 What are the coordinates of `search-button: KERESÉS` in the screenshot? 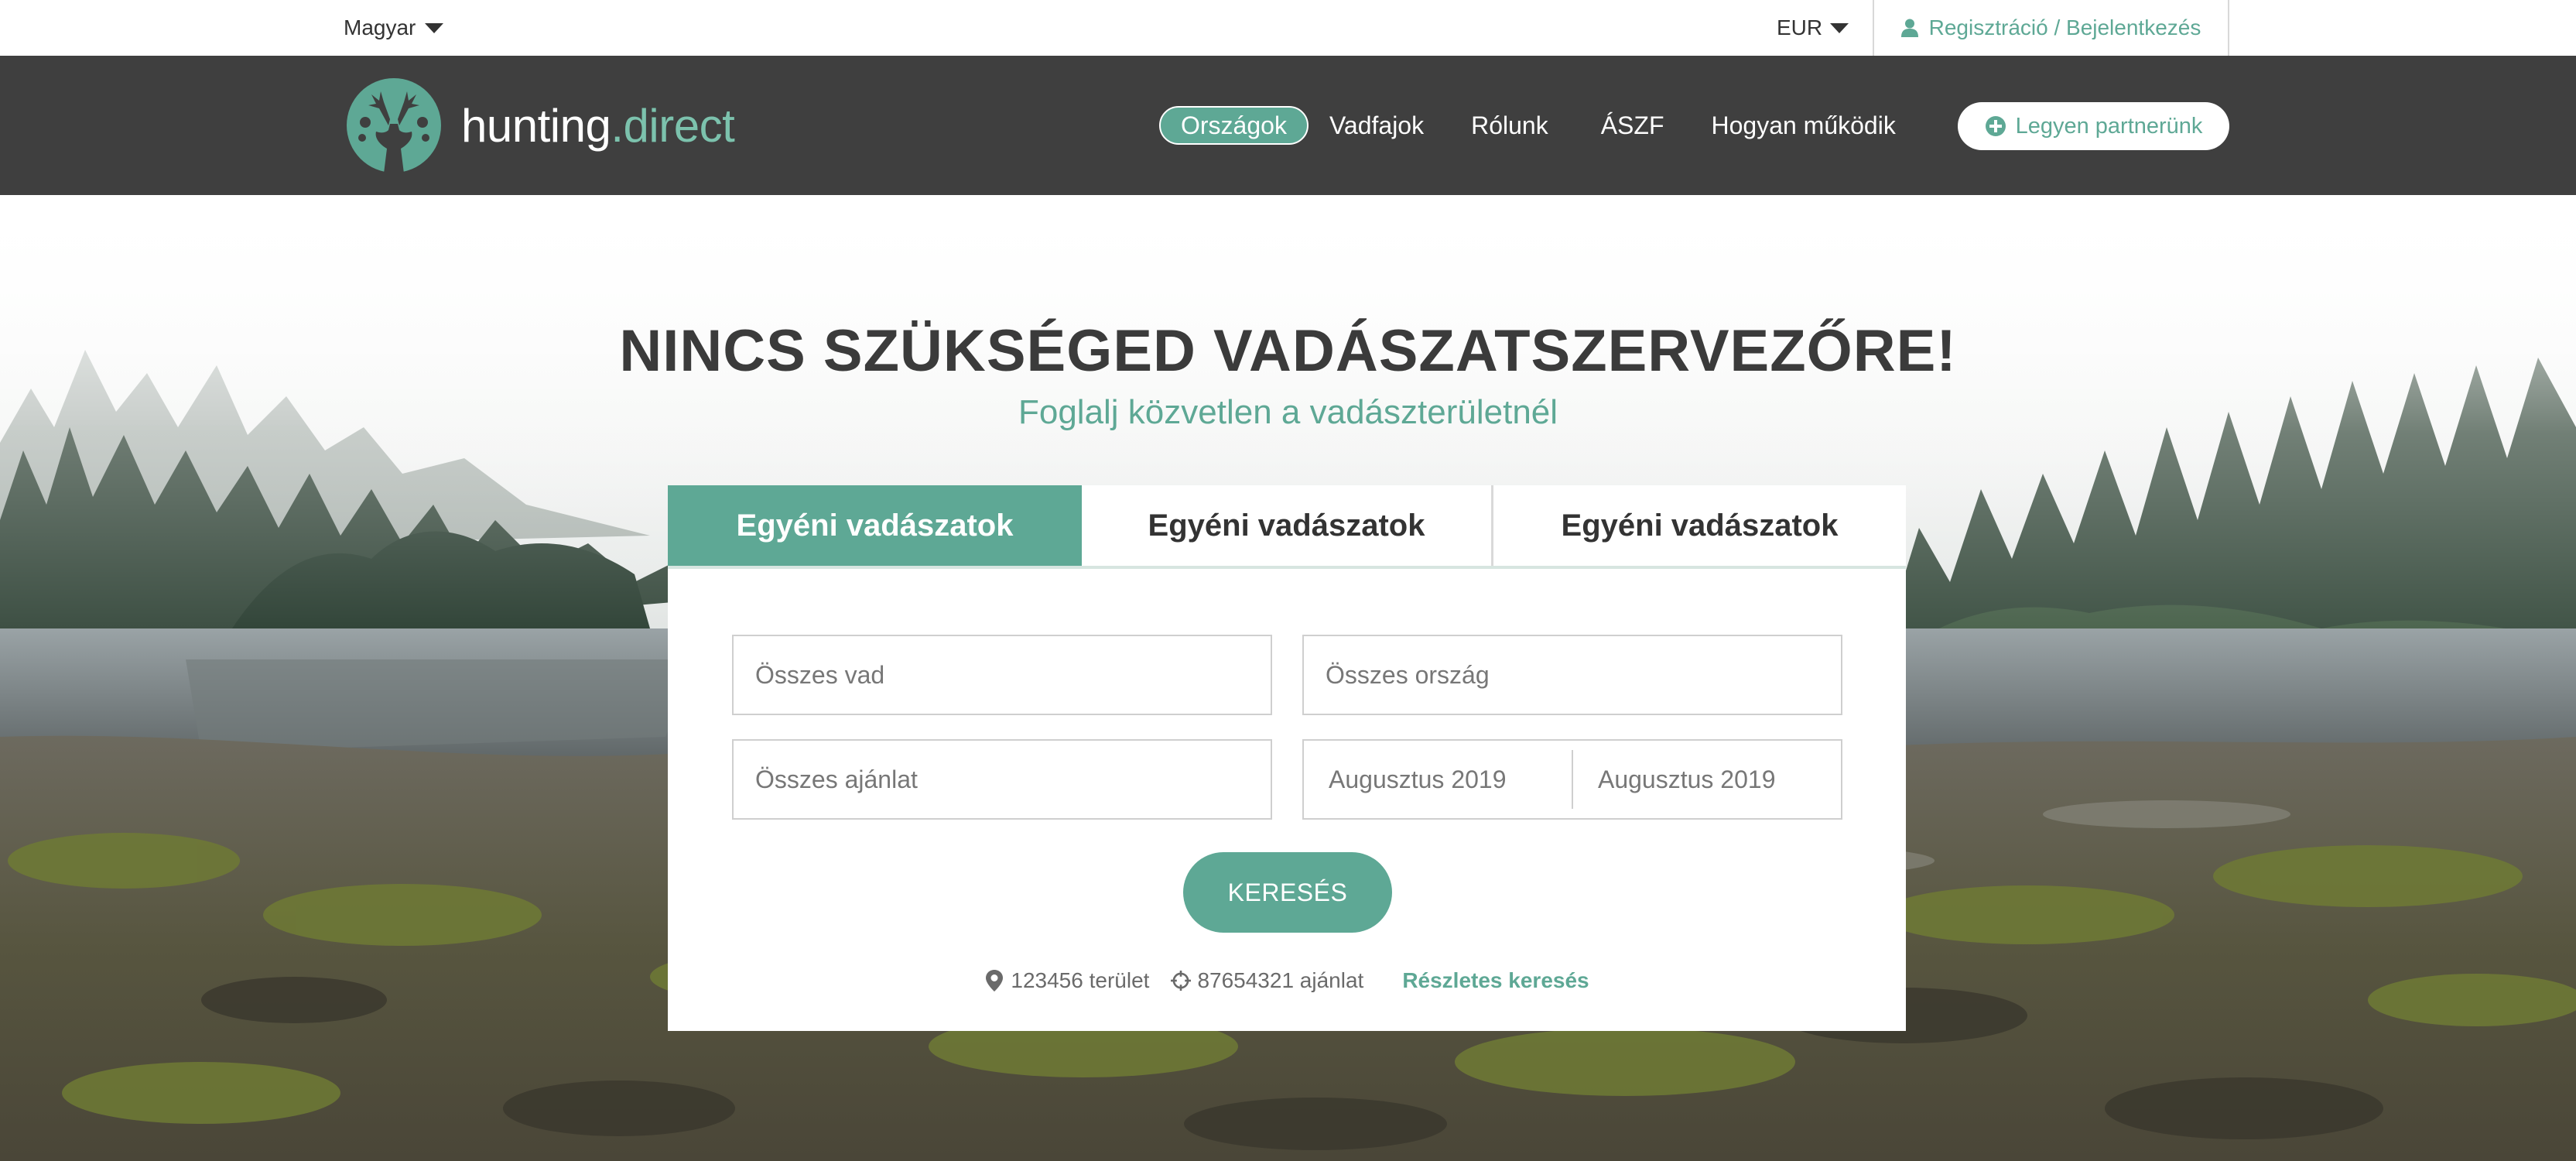 It's located at (1288, 892).